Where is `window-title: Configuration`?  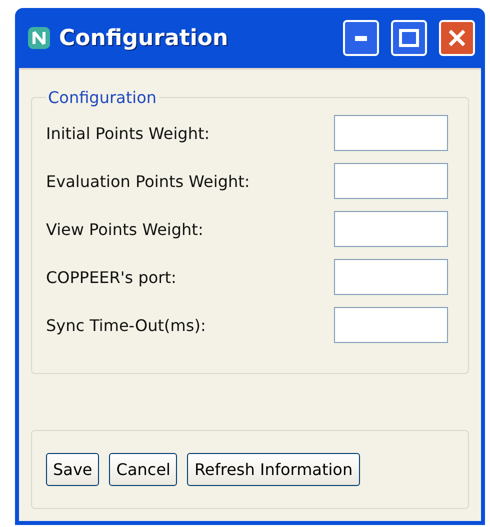
window-title: Configuration is located at coordinates (144, 38).